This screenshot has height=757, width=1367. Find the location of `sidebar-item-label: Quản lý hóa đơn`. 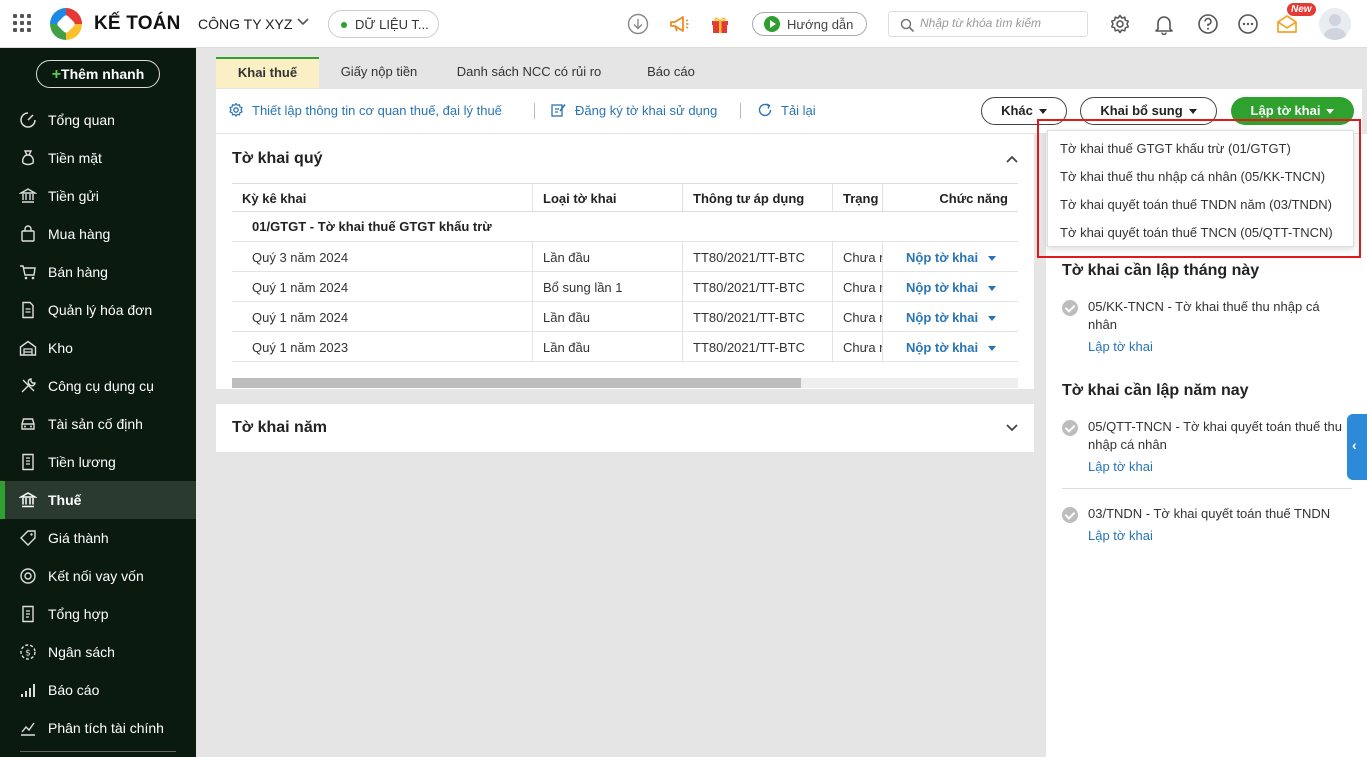

sidebar-item-label: Quản lý hóa đơn is located at coordinates (100, 310).